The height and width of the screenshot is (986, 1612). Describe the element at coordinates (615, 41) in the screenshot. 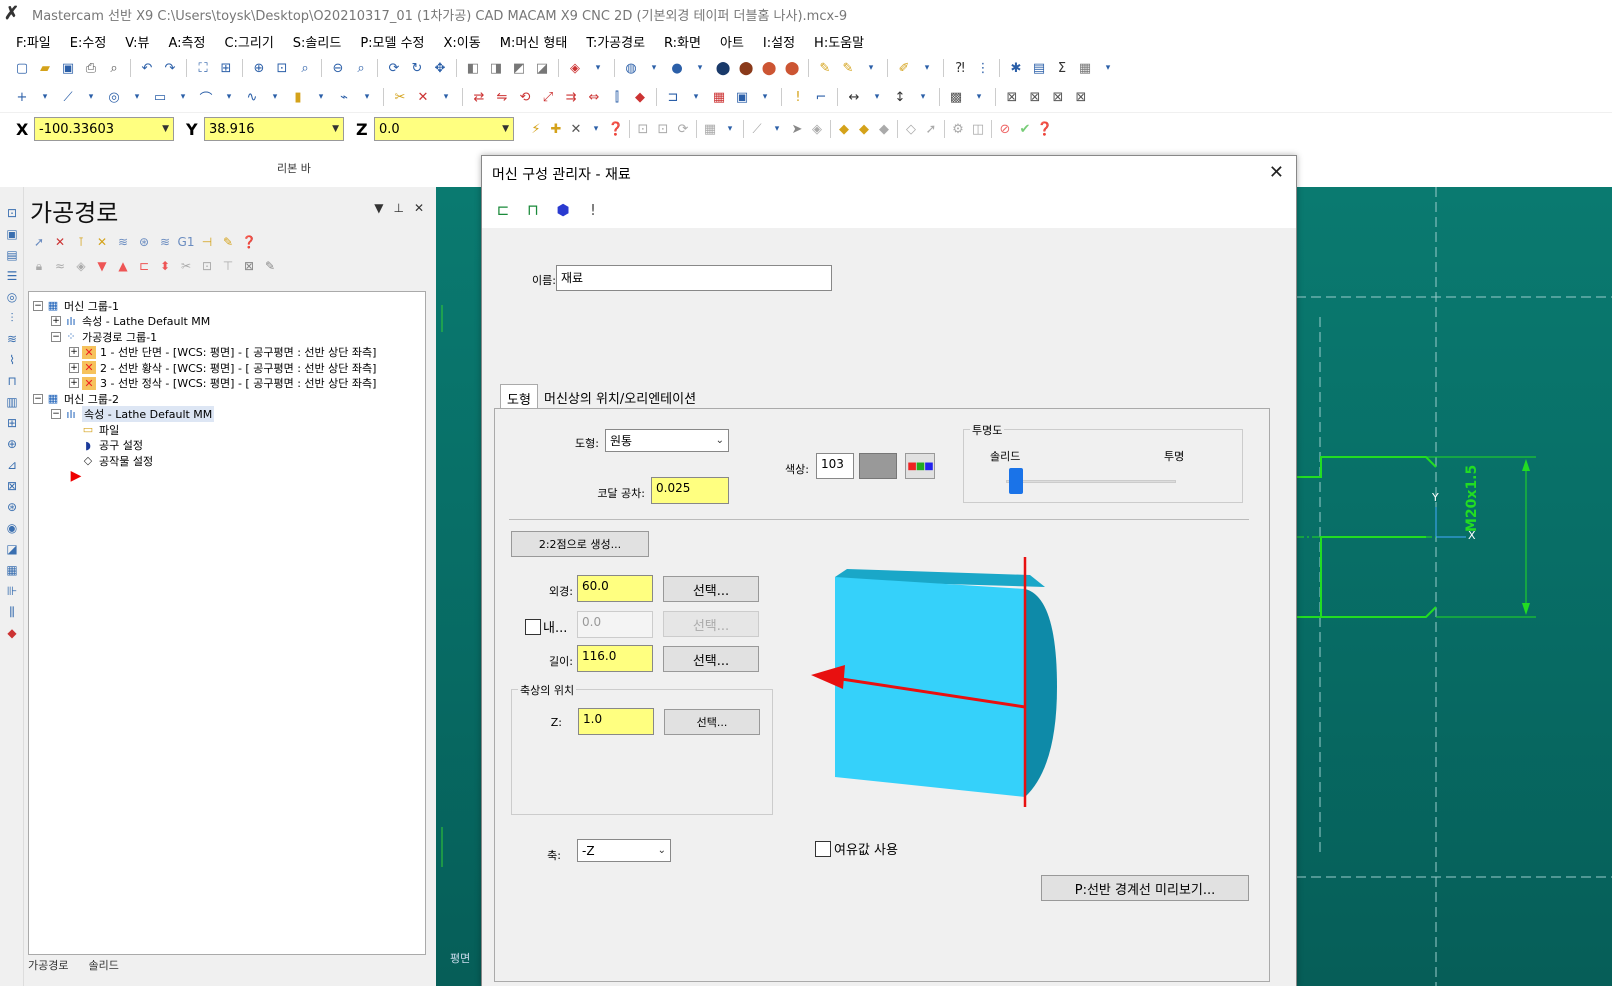

I see `menu-toolpaths: T:가공경로` at that location.